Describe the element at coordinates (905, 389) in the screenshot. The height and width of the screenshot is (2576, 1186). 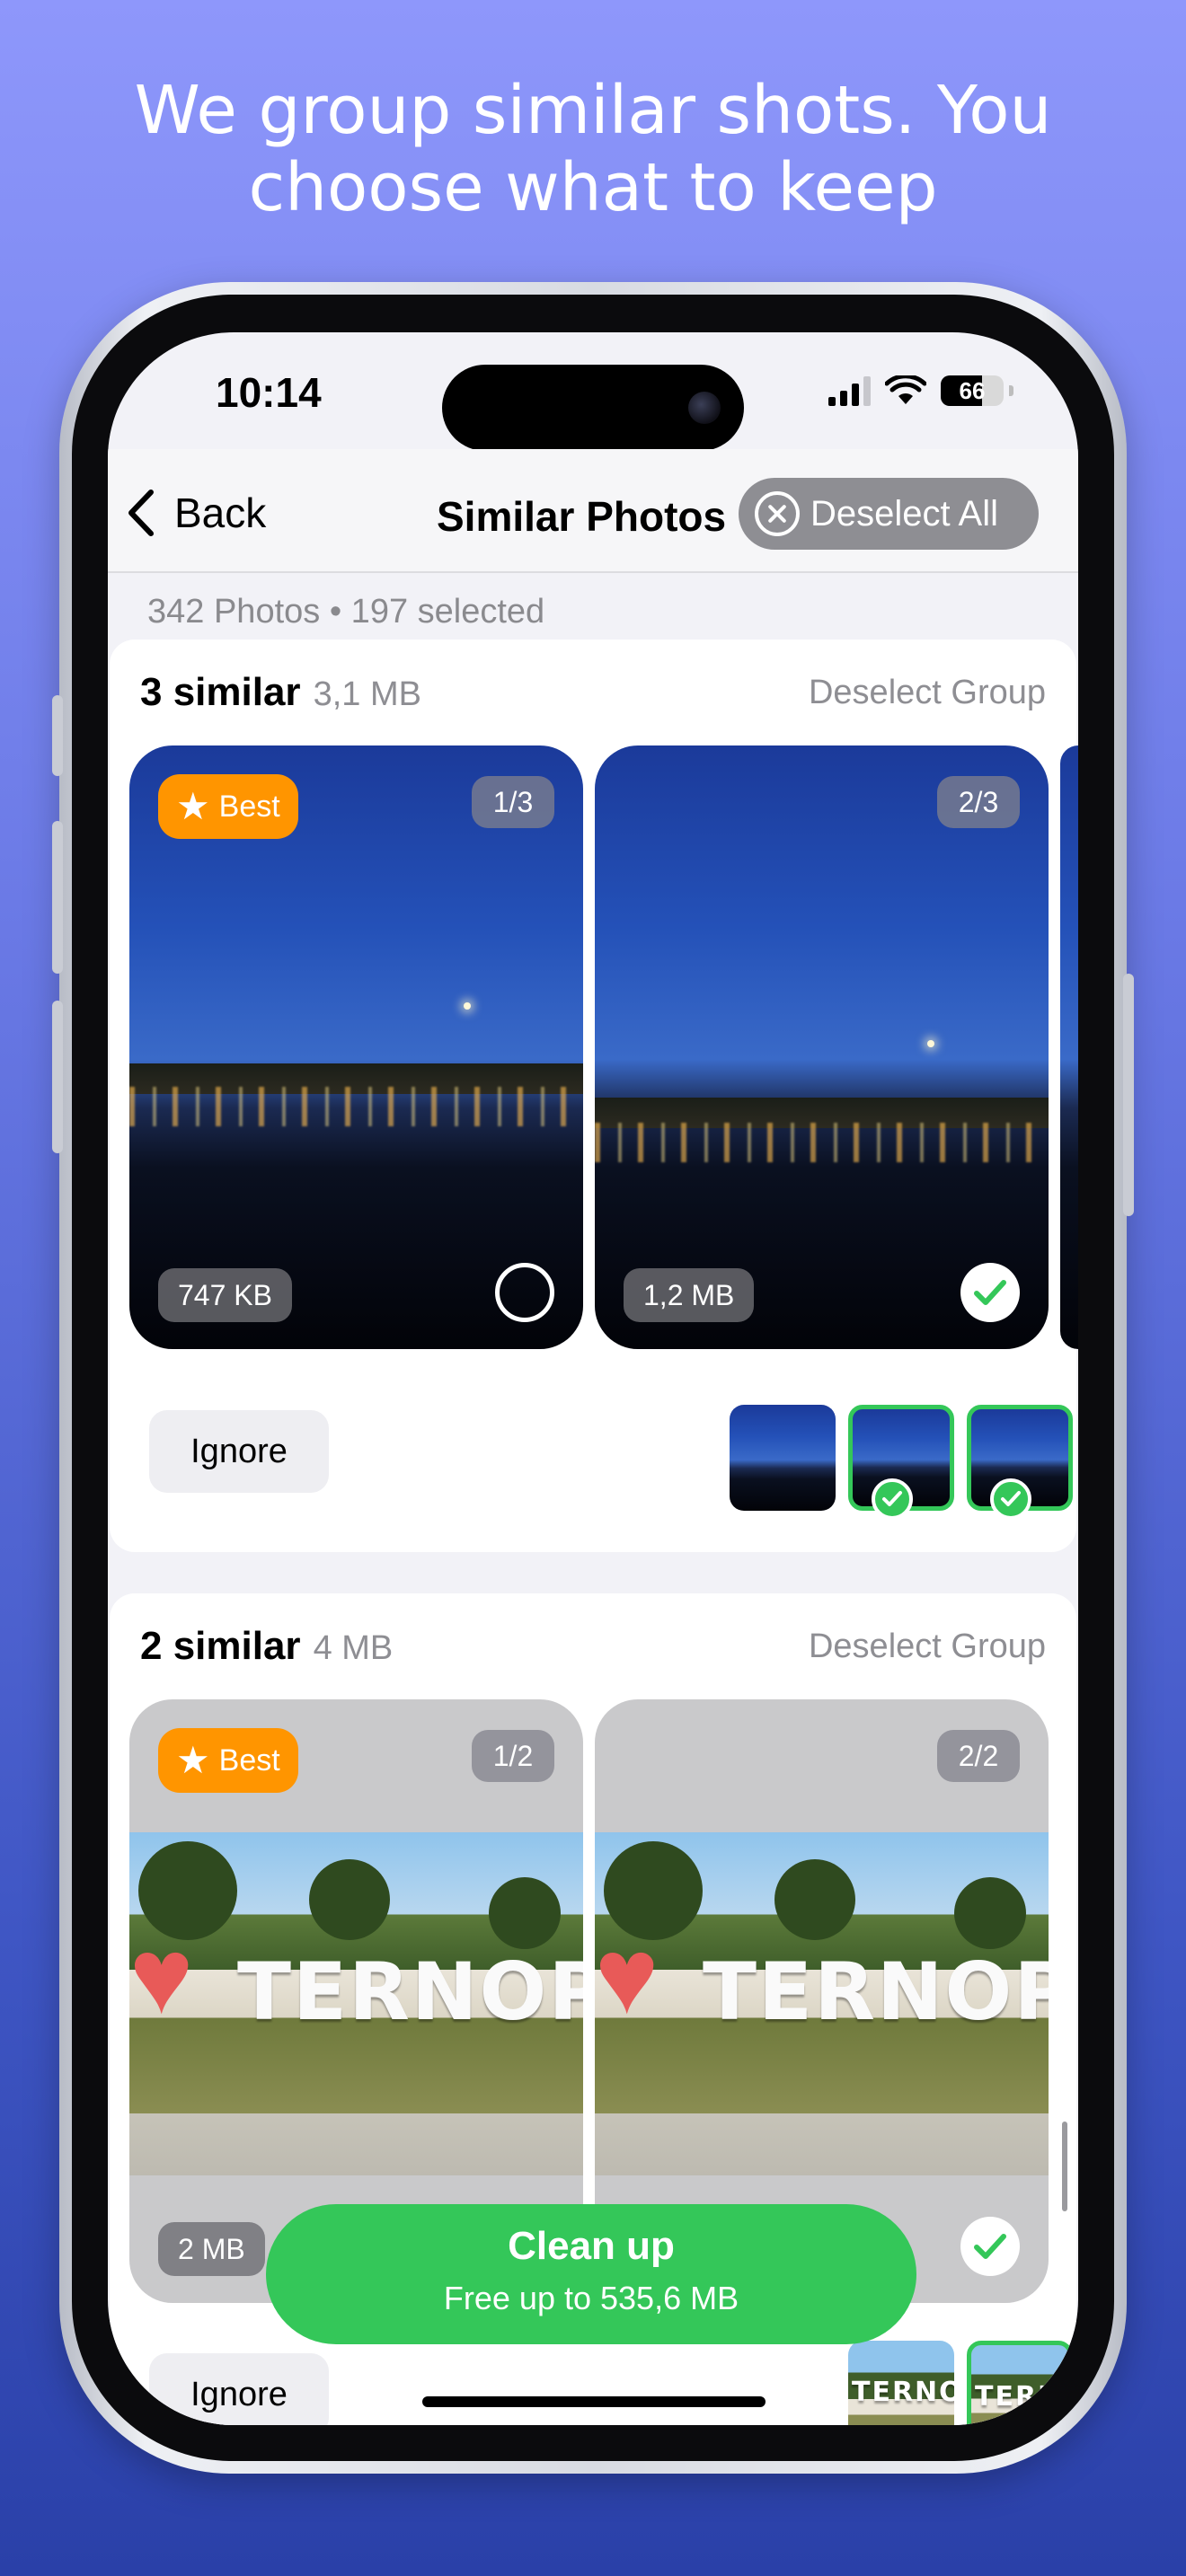
I see `wifi-icon` at that location.